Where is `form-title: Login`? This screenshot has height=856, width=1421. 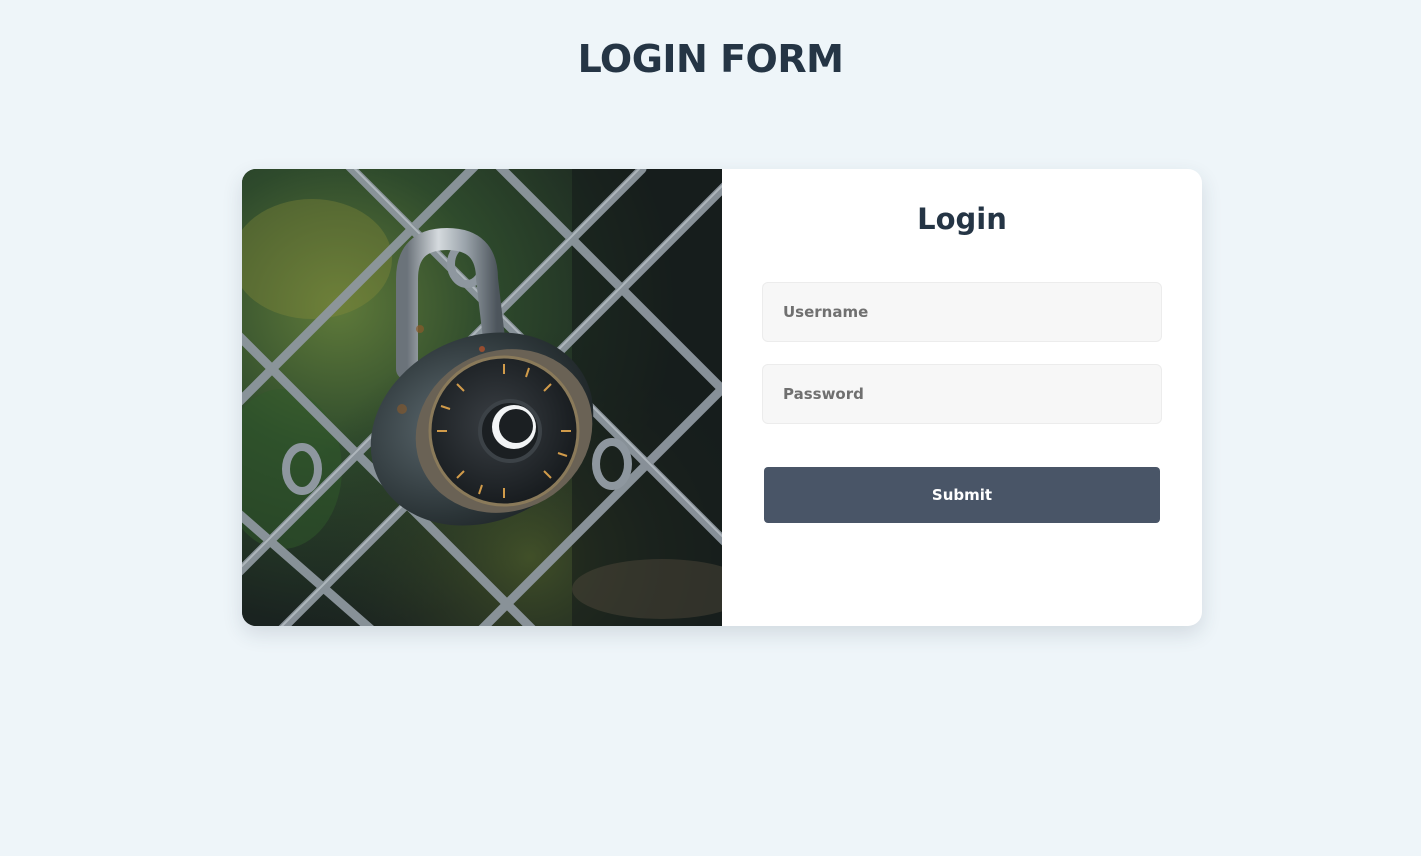 form-title: Login is located at coordinates (962, 219).